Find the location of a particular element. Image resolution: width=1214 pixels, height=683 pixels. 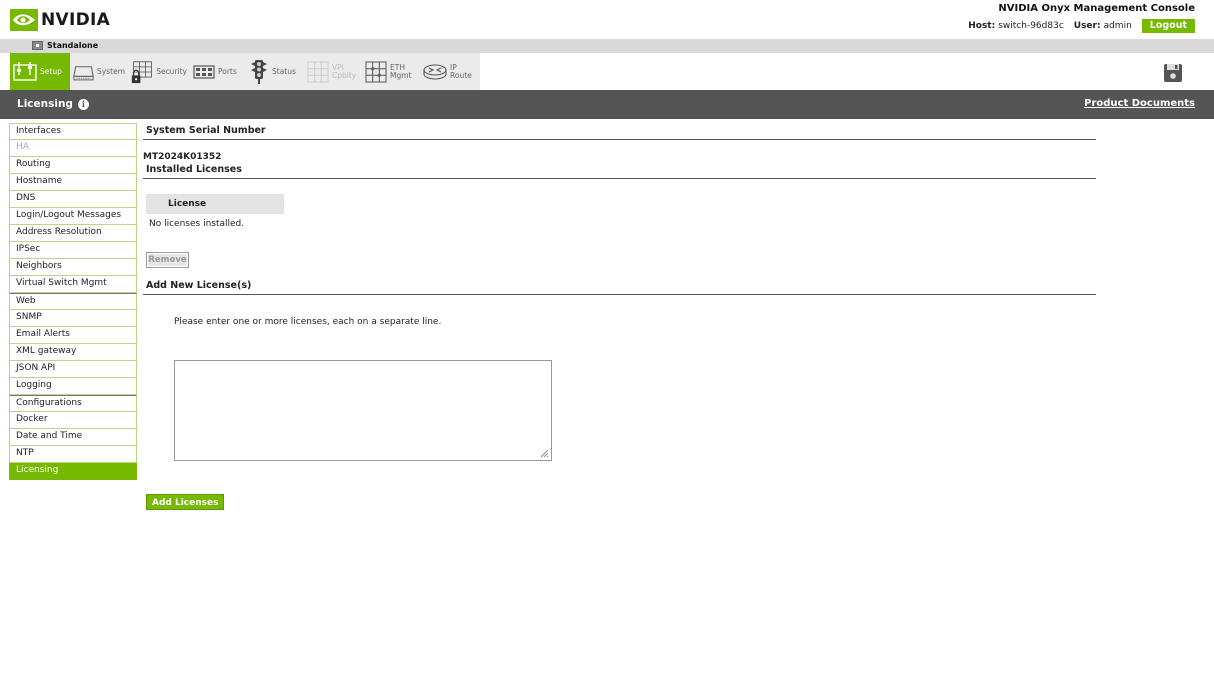

tab-ip-route-label: IP Route is located at coordinates (461, 71).